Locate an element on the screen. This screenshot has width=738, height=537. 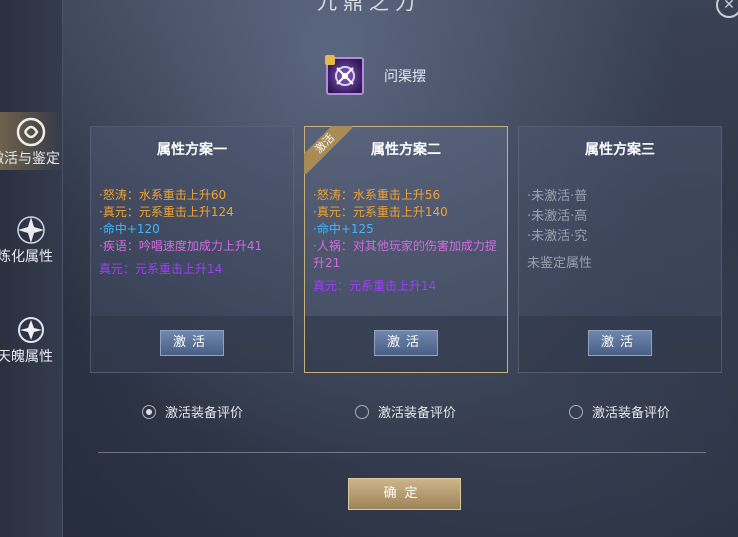
tab-soul-attributes: 天魄属性 is located at coordinates (31, 339).